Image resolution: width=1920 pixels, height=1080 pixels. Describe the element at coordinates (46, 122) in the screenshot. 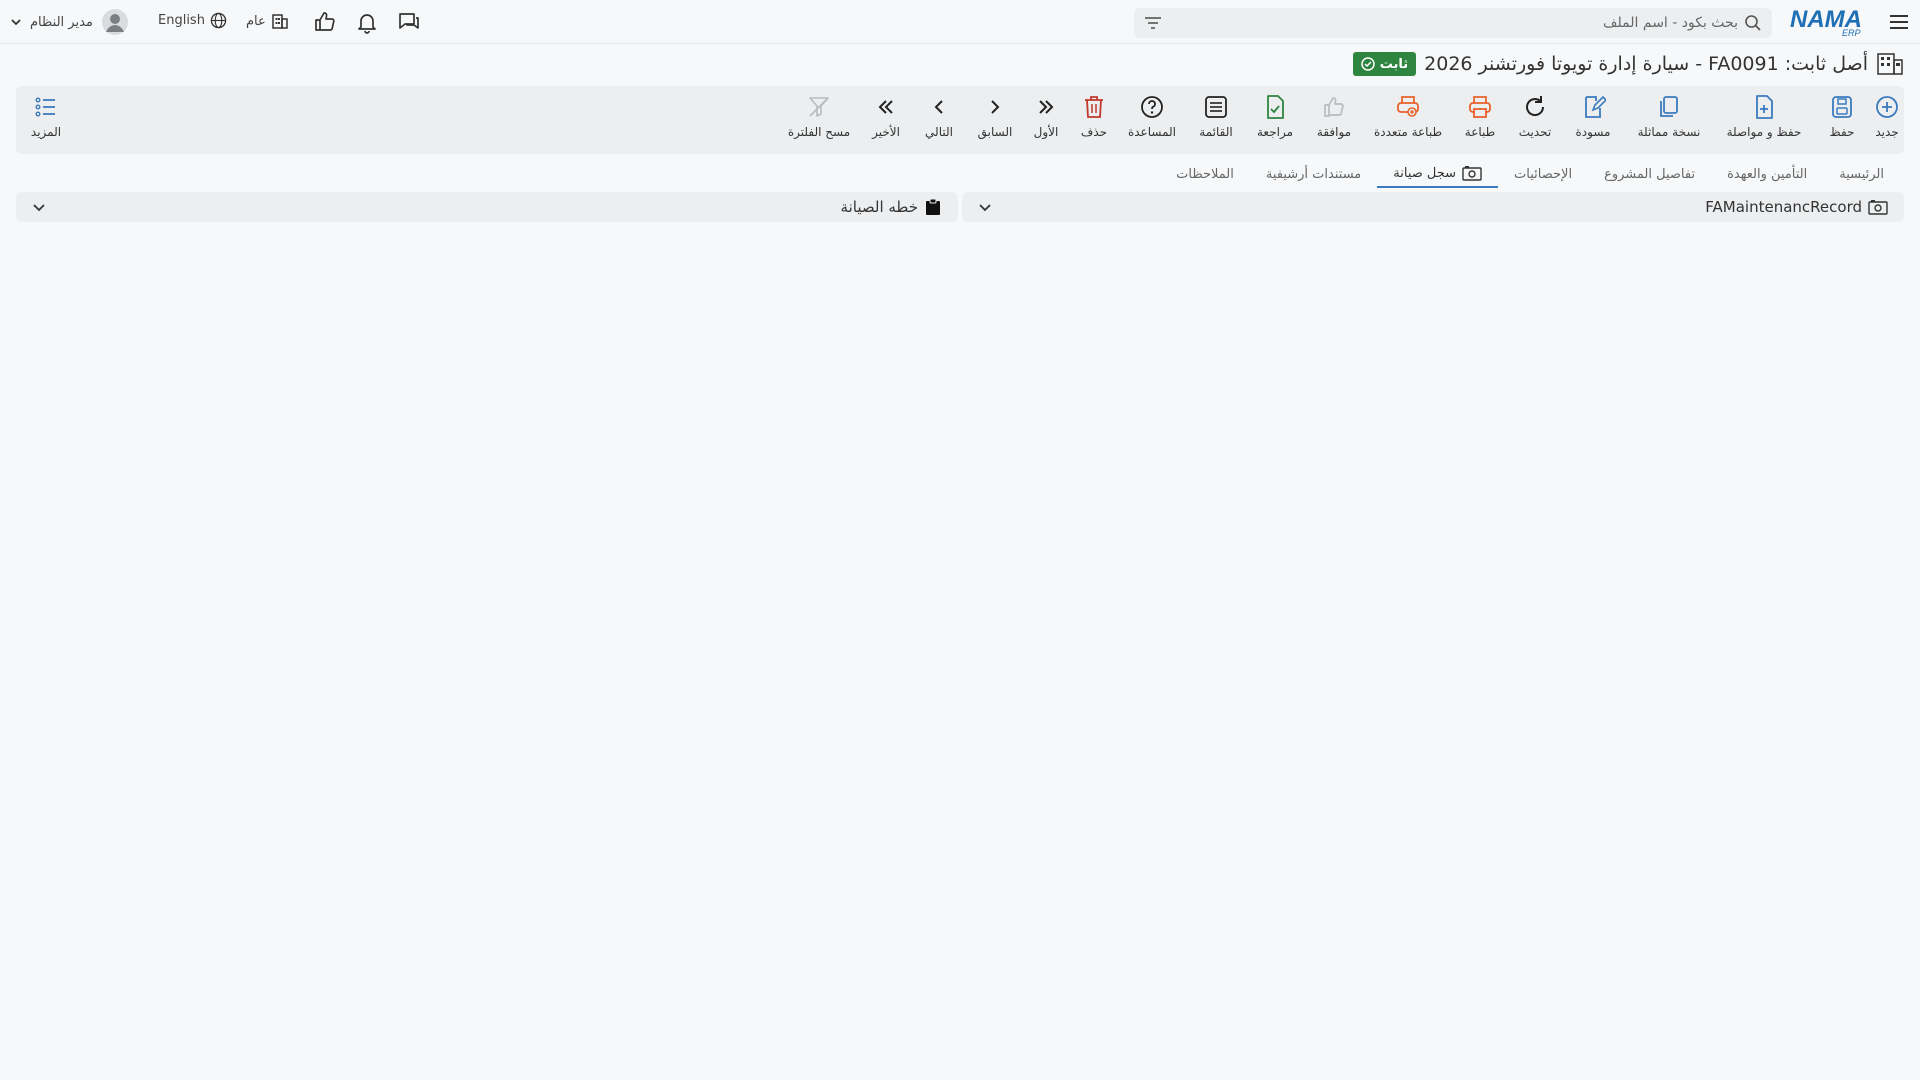

I see `more-button: المزيد` at that location.